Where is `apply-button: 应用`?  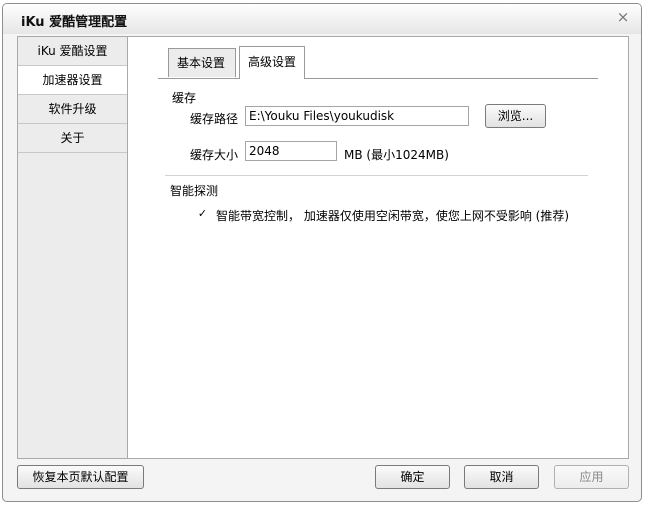 apply-button: 应用 is located at coordinates (591, 477).